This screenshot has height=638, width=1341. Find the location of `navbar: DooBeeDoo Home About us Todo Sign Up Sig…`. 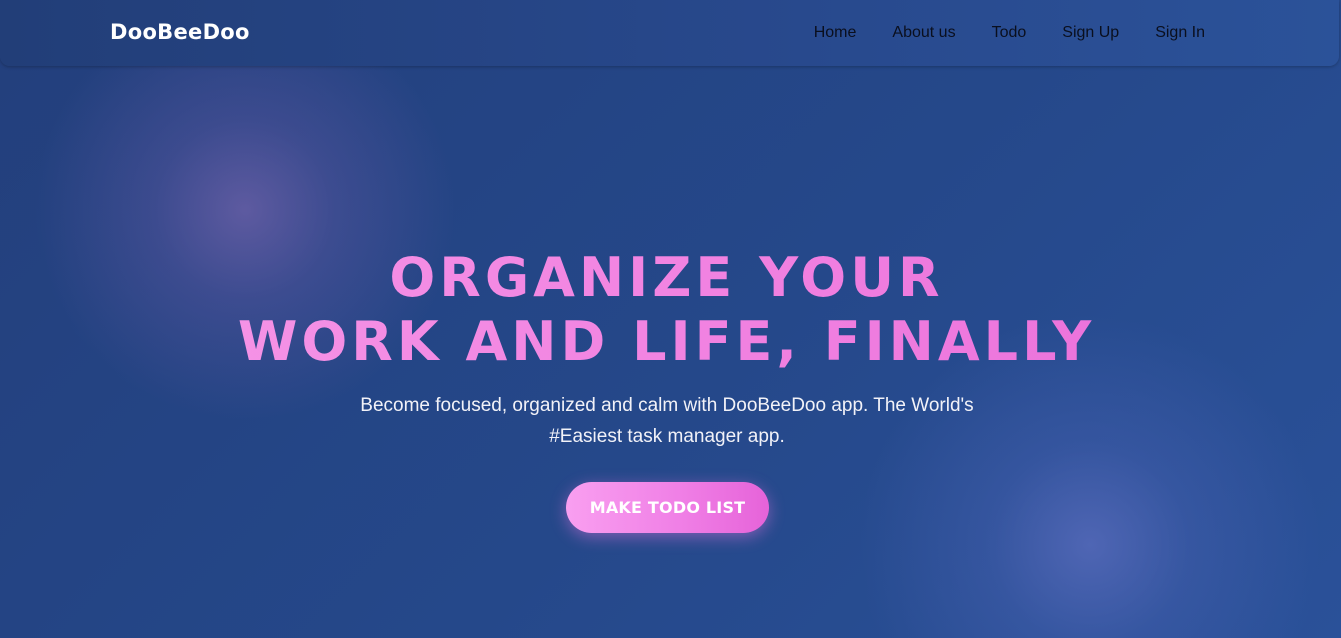

navbar: DooBeeDoo Home About us Todo Sign Up Sig… is located at coordinates (669, 33).